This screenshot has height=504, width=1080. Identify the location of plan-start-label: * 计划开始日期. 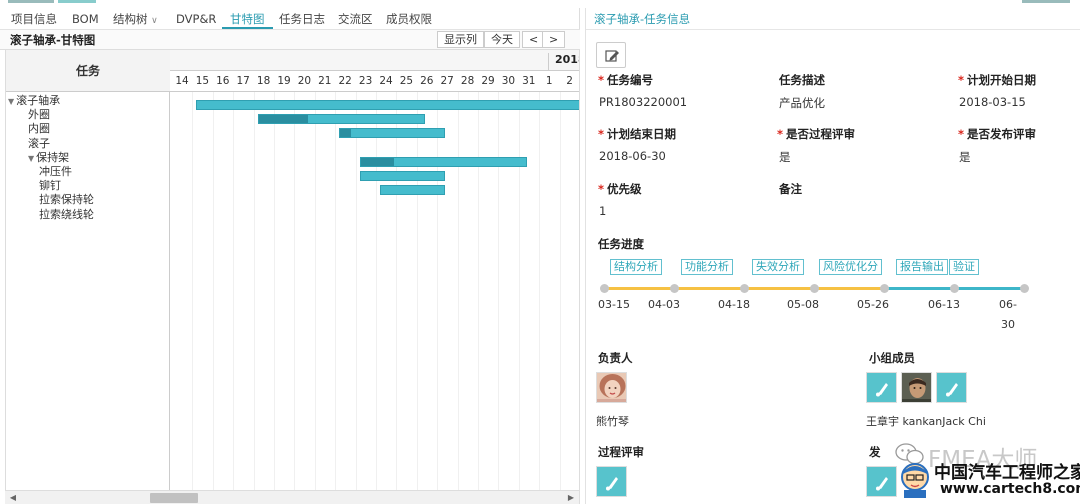
(997, 80).